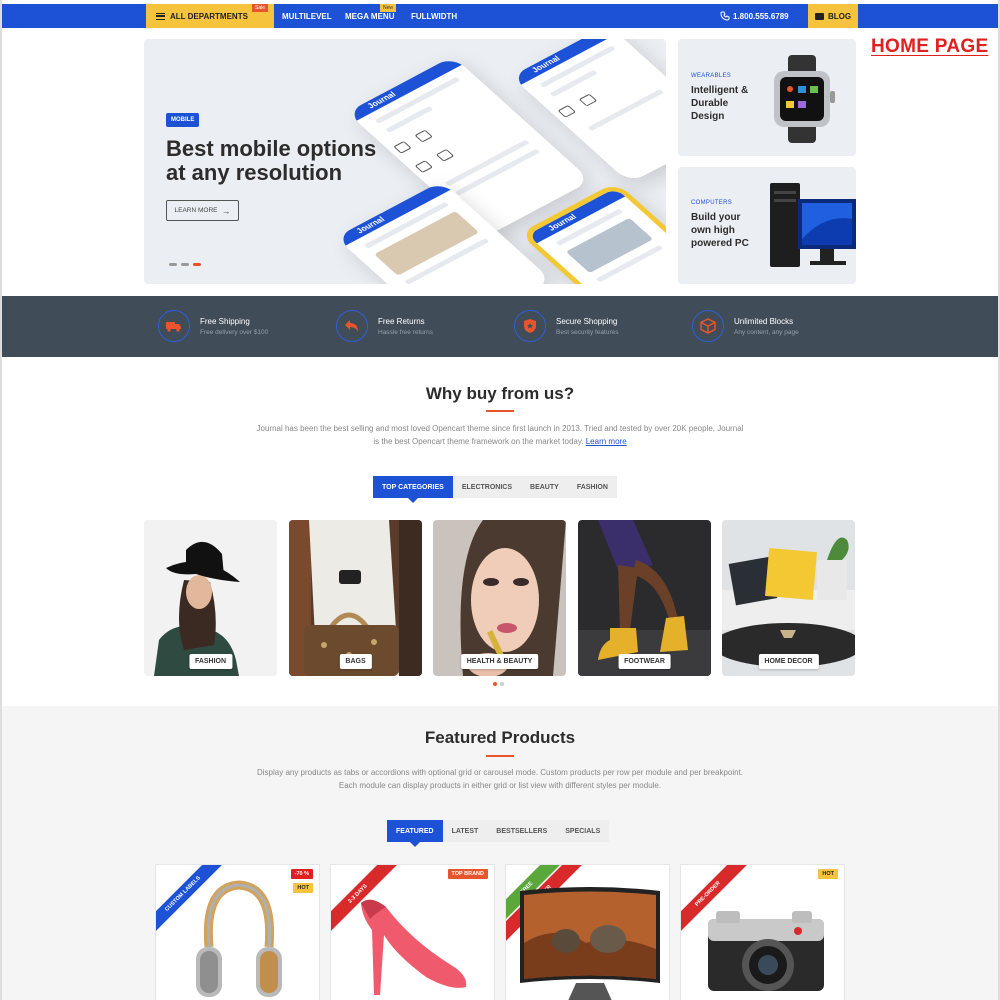 Image resolution: width=1000 pixels, height=1000 pixels. I want to click on desktop-pc-icon, so click(813, 225).